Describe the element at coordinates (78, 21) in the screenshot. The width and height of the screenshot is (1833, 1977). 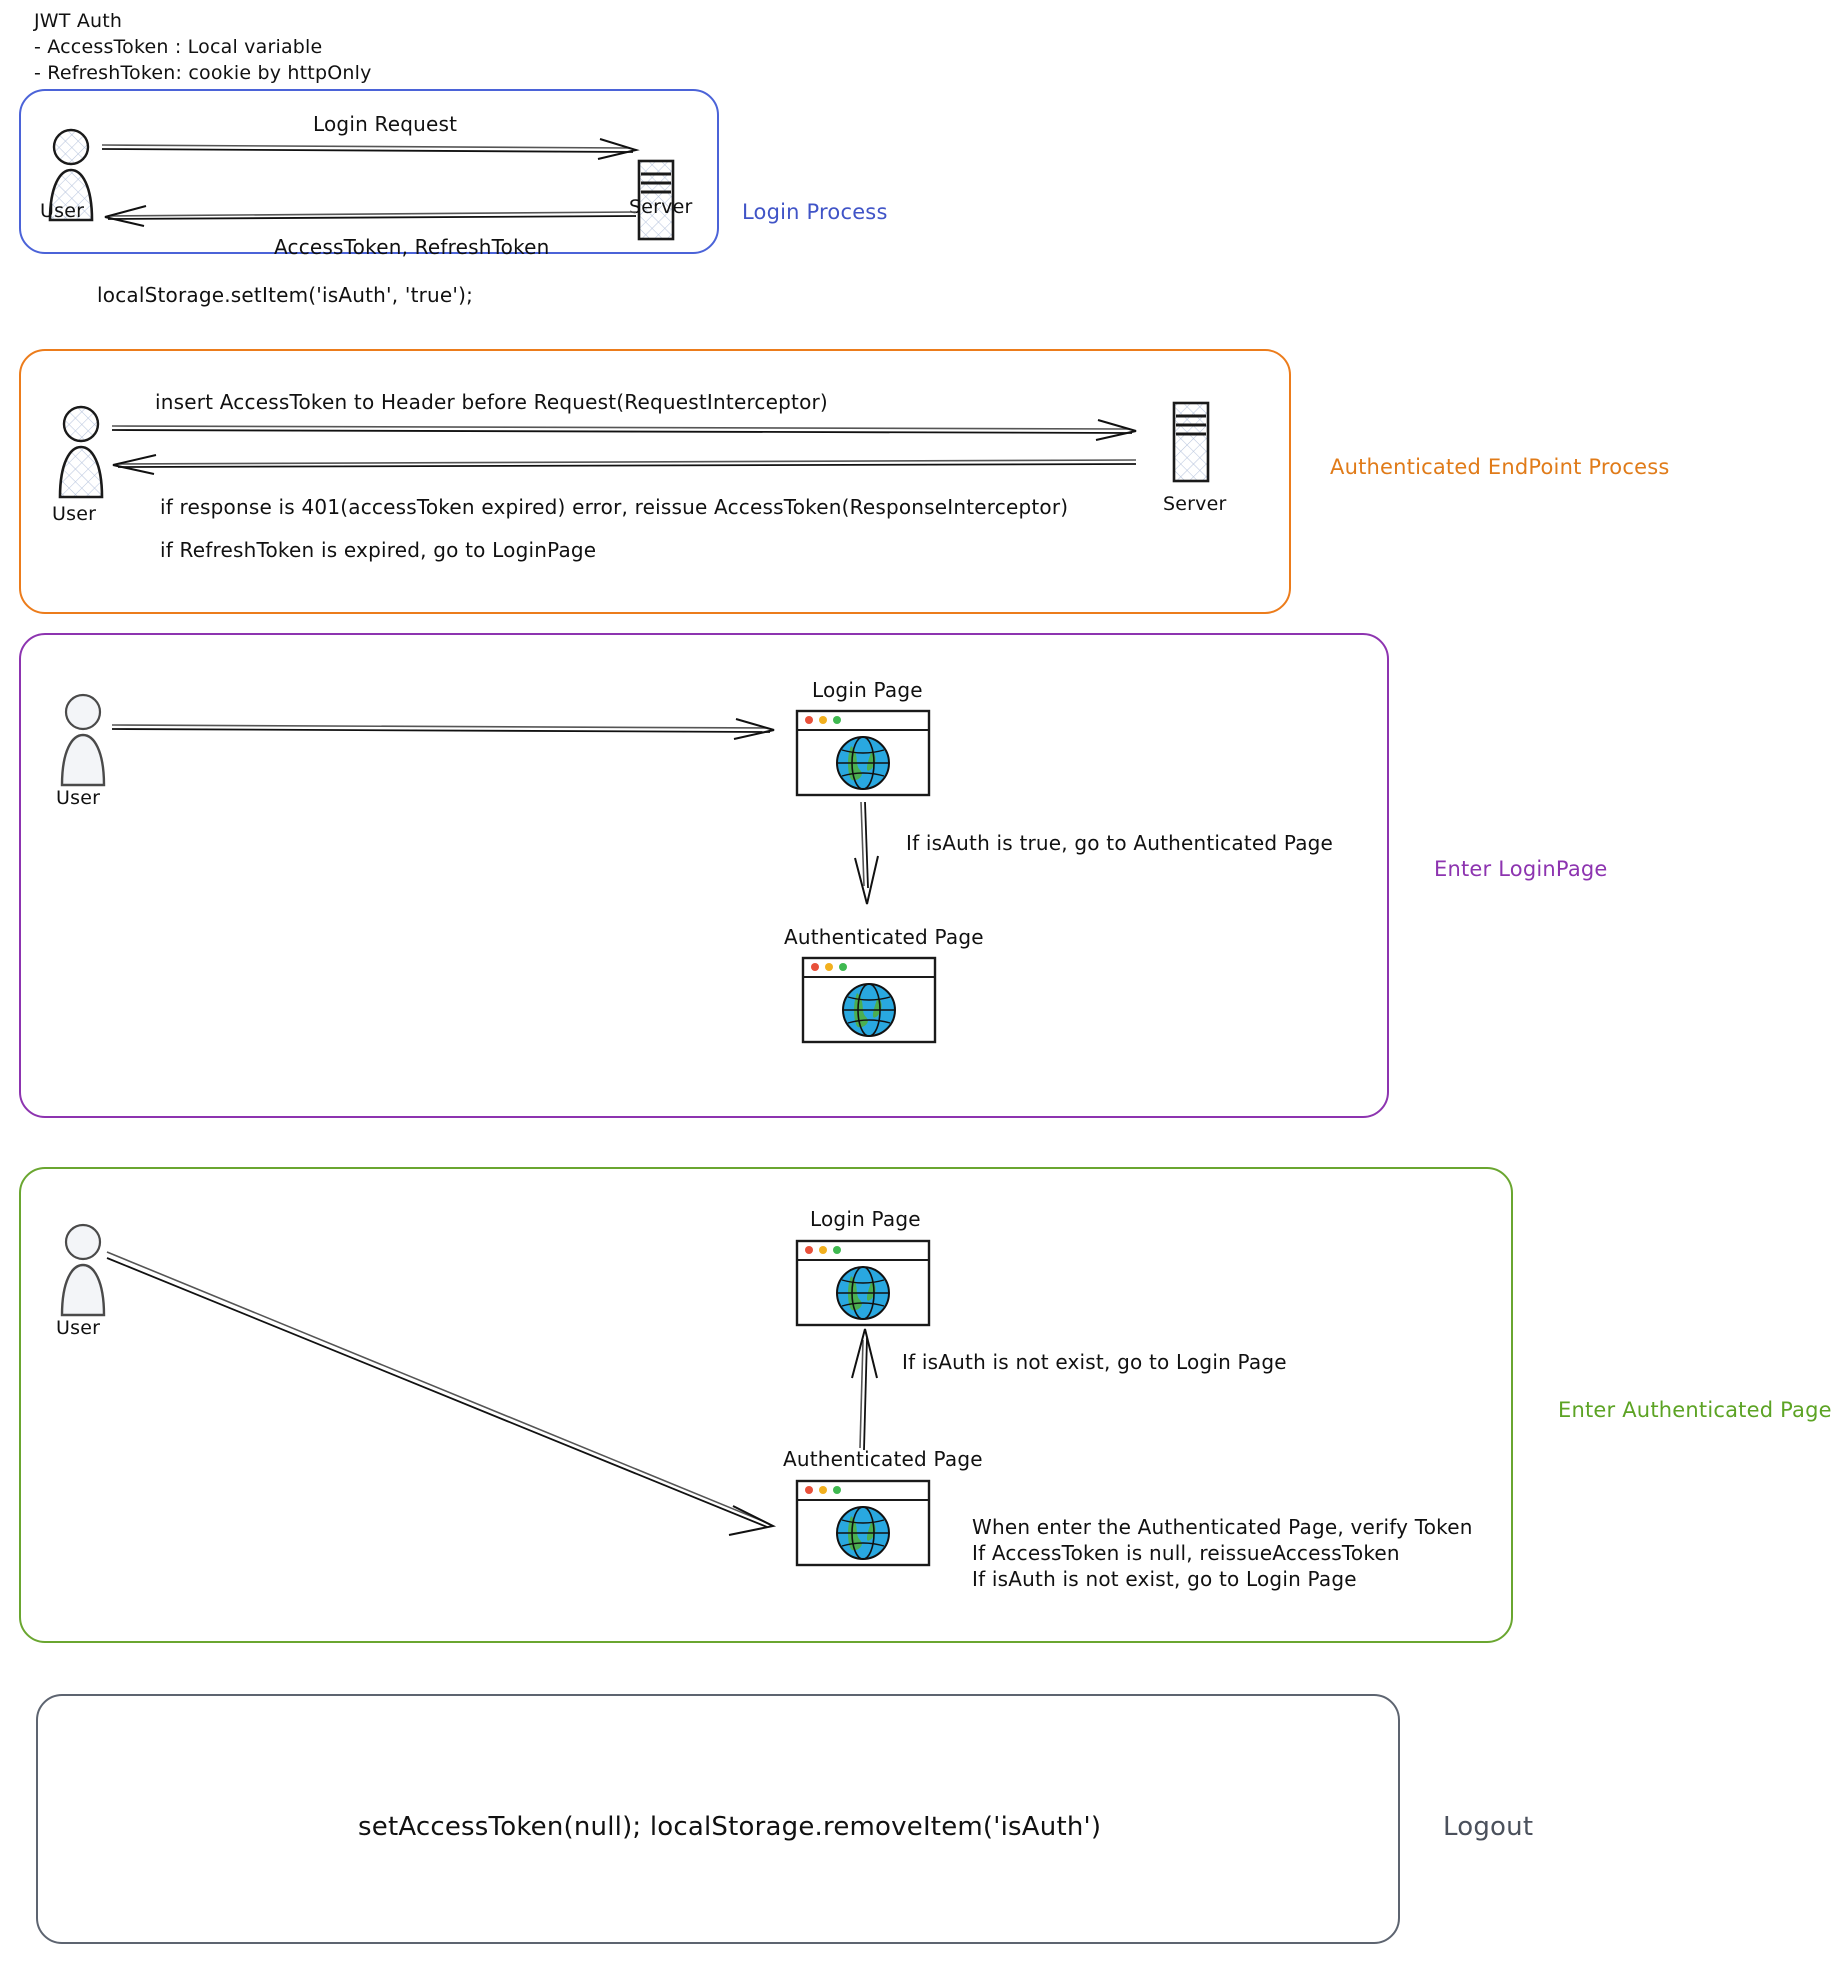
I see `diagram-title: JWT Auth` at that location.